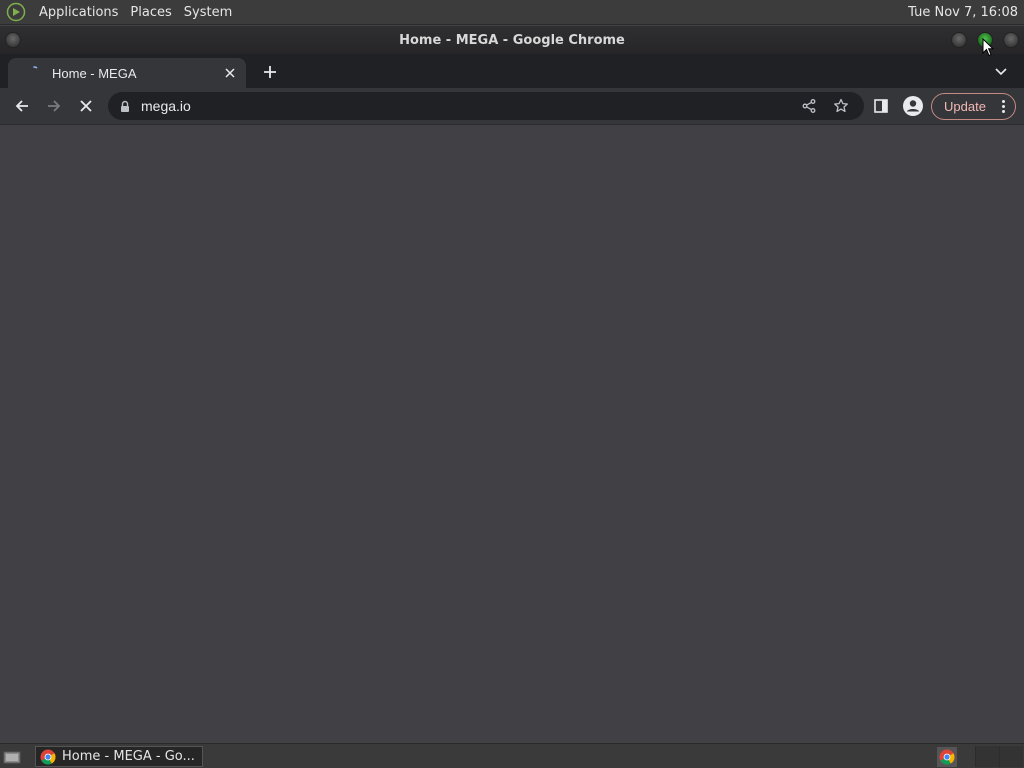 The image size is (1024, 768). What do you see at coordinates (12, 756) in the screenshot?
I see `show-desktop-icon` at bounding box center [12, 756].